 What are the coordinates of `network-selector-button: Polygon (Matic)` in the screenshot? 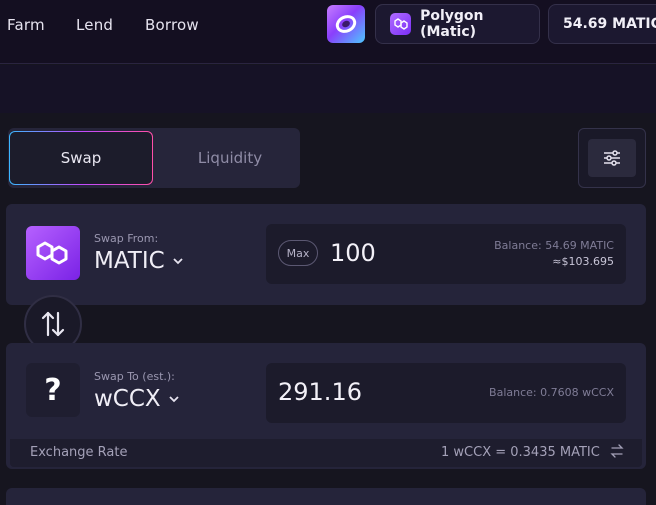 It's located at (457, 24).